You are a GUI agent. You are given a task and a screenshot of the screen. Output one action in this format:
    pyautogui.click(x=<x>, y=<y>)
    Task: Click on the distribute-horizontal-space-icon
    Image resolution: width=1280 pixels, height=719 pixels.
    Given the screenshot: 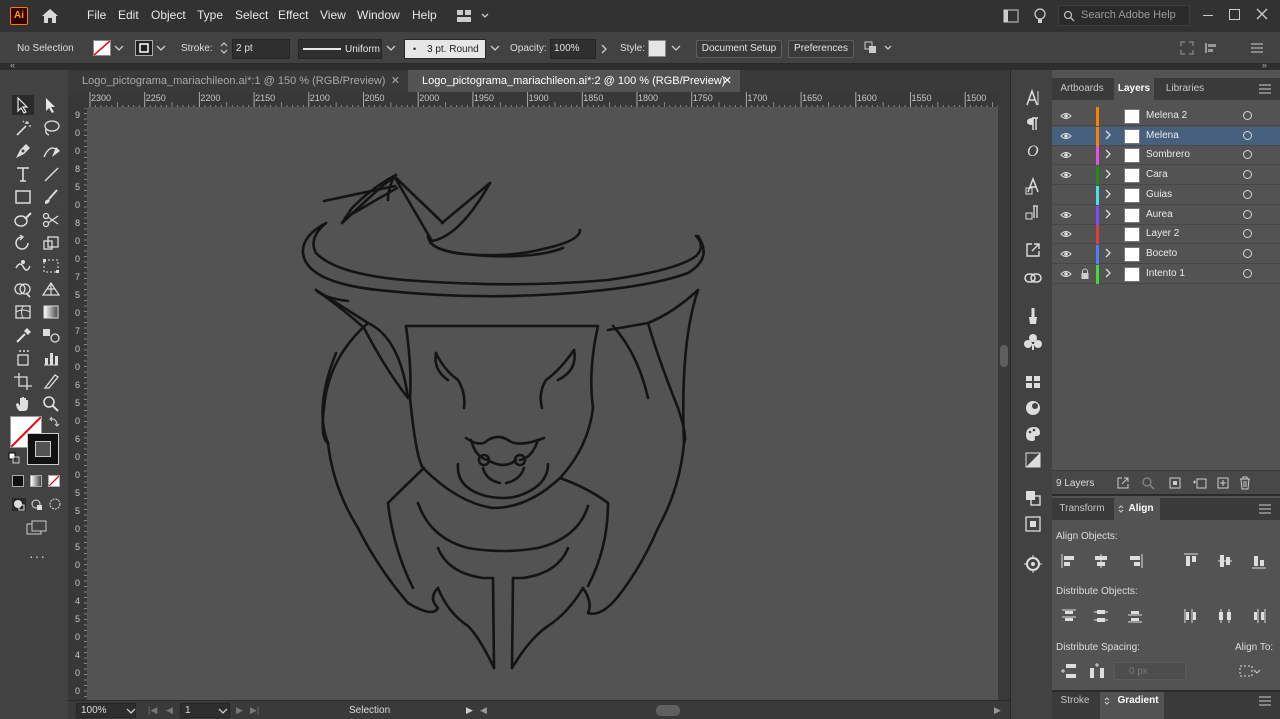 What is the action you would take?
    pyautogui.click(x=1097, y=671)
    